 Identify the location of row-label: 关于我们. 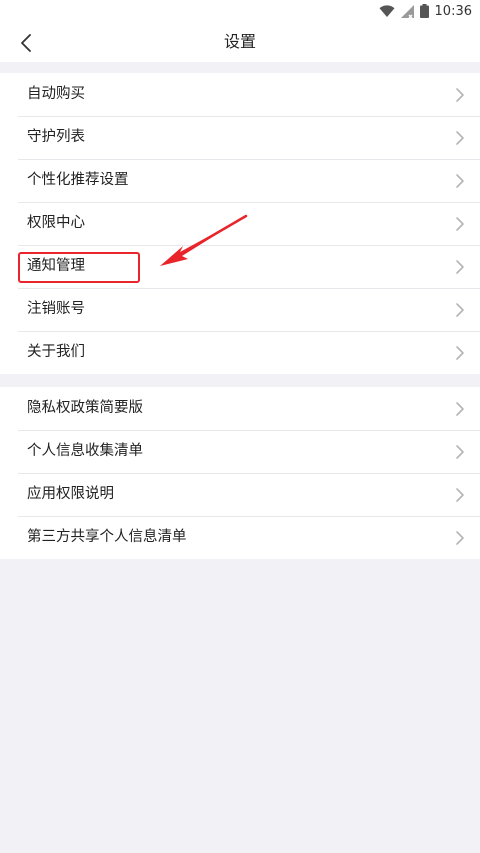
(56, 352).